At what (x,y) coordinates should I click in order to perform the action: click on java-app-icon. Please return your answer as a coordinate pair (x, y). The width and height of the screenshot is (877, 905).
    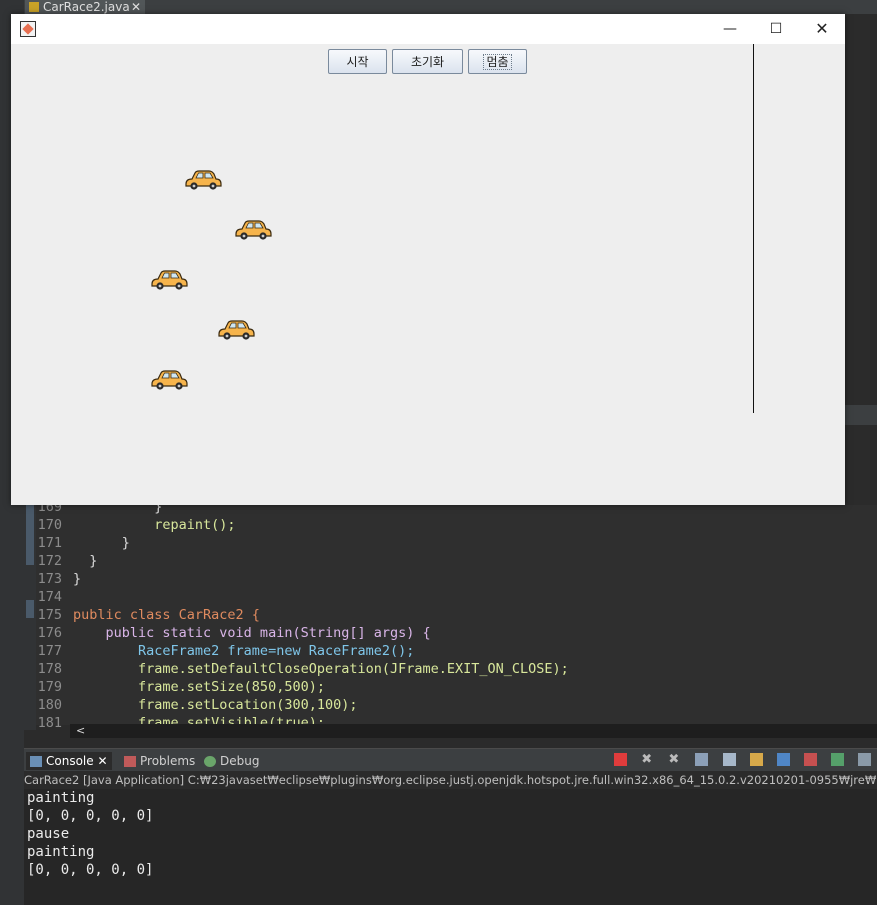
    Looking at the image, I should click on (28, 29).